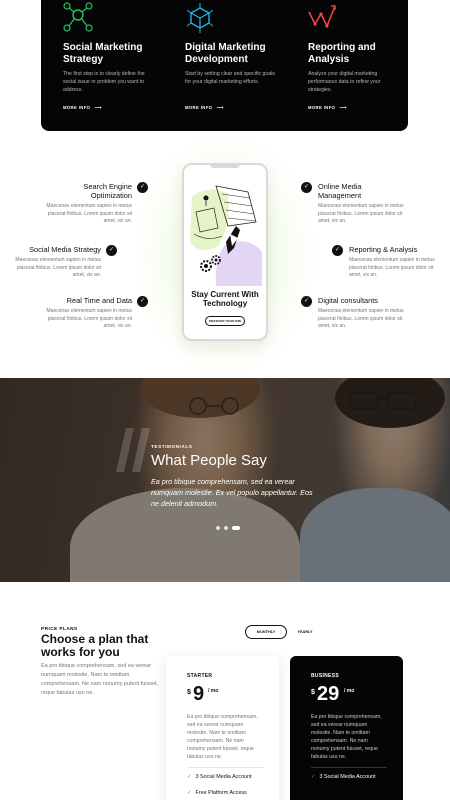  What do you see at coordinates (225, 53) in the screenshot?
I see `service-title: Digital Marketing Development` at bounding box center [225, 53].